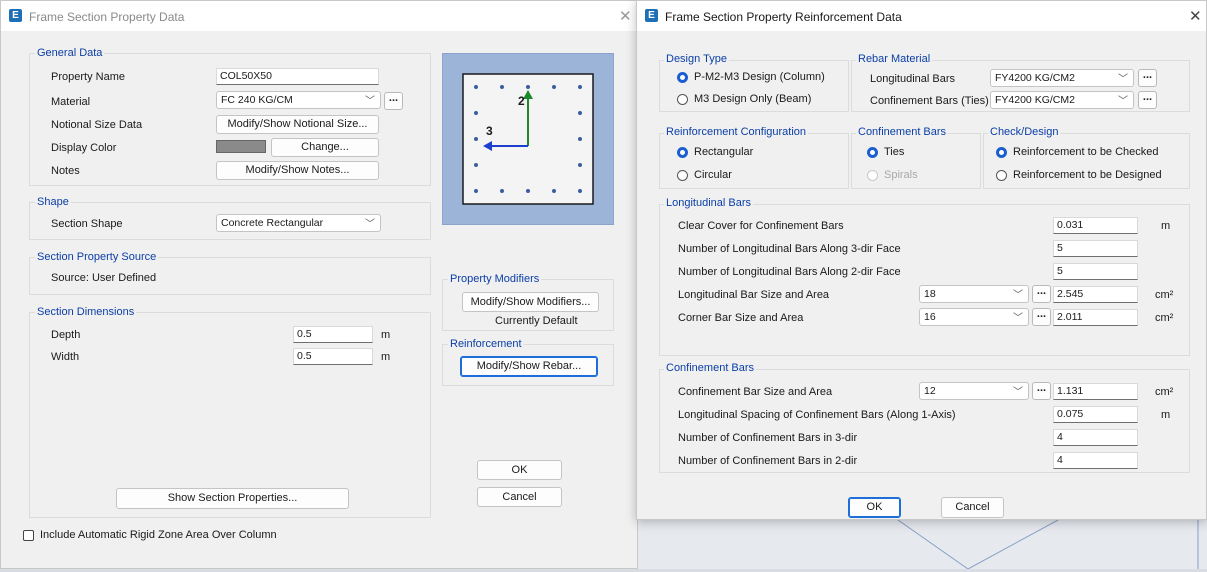 This screenshot has width=1207, height=572. Describe the element at coordinates (297, 76) in the screenshot. I see `property-name-input: COL50X50` at that location.